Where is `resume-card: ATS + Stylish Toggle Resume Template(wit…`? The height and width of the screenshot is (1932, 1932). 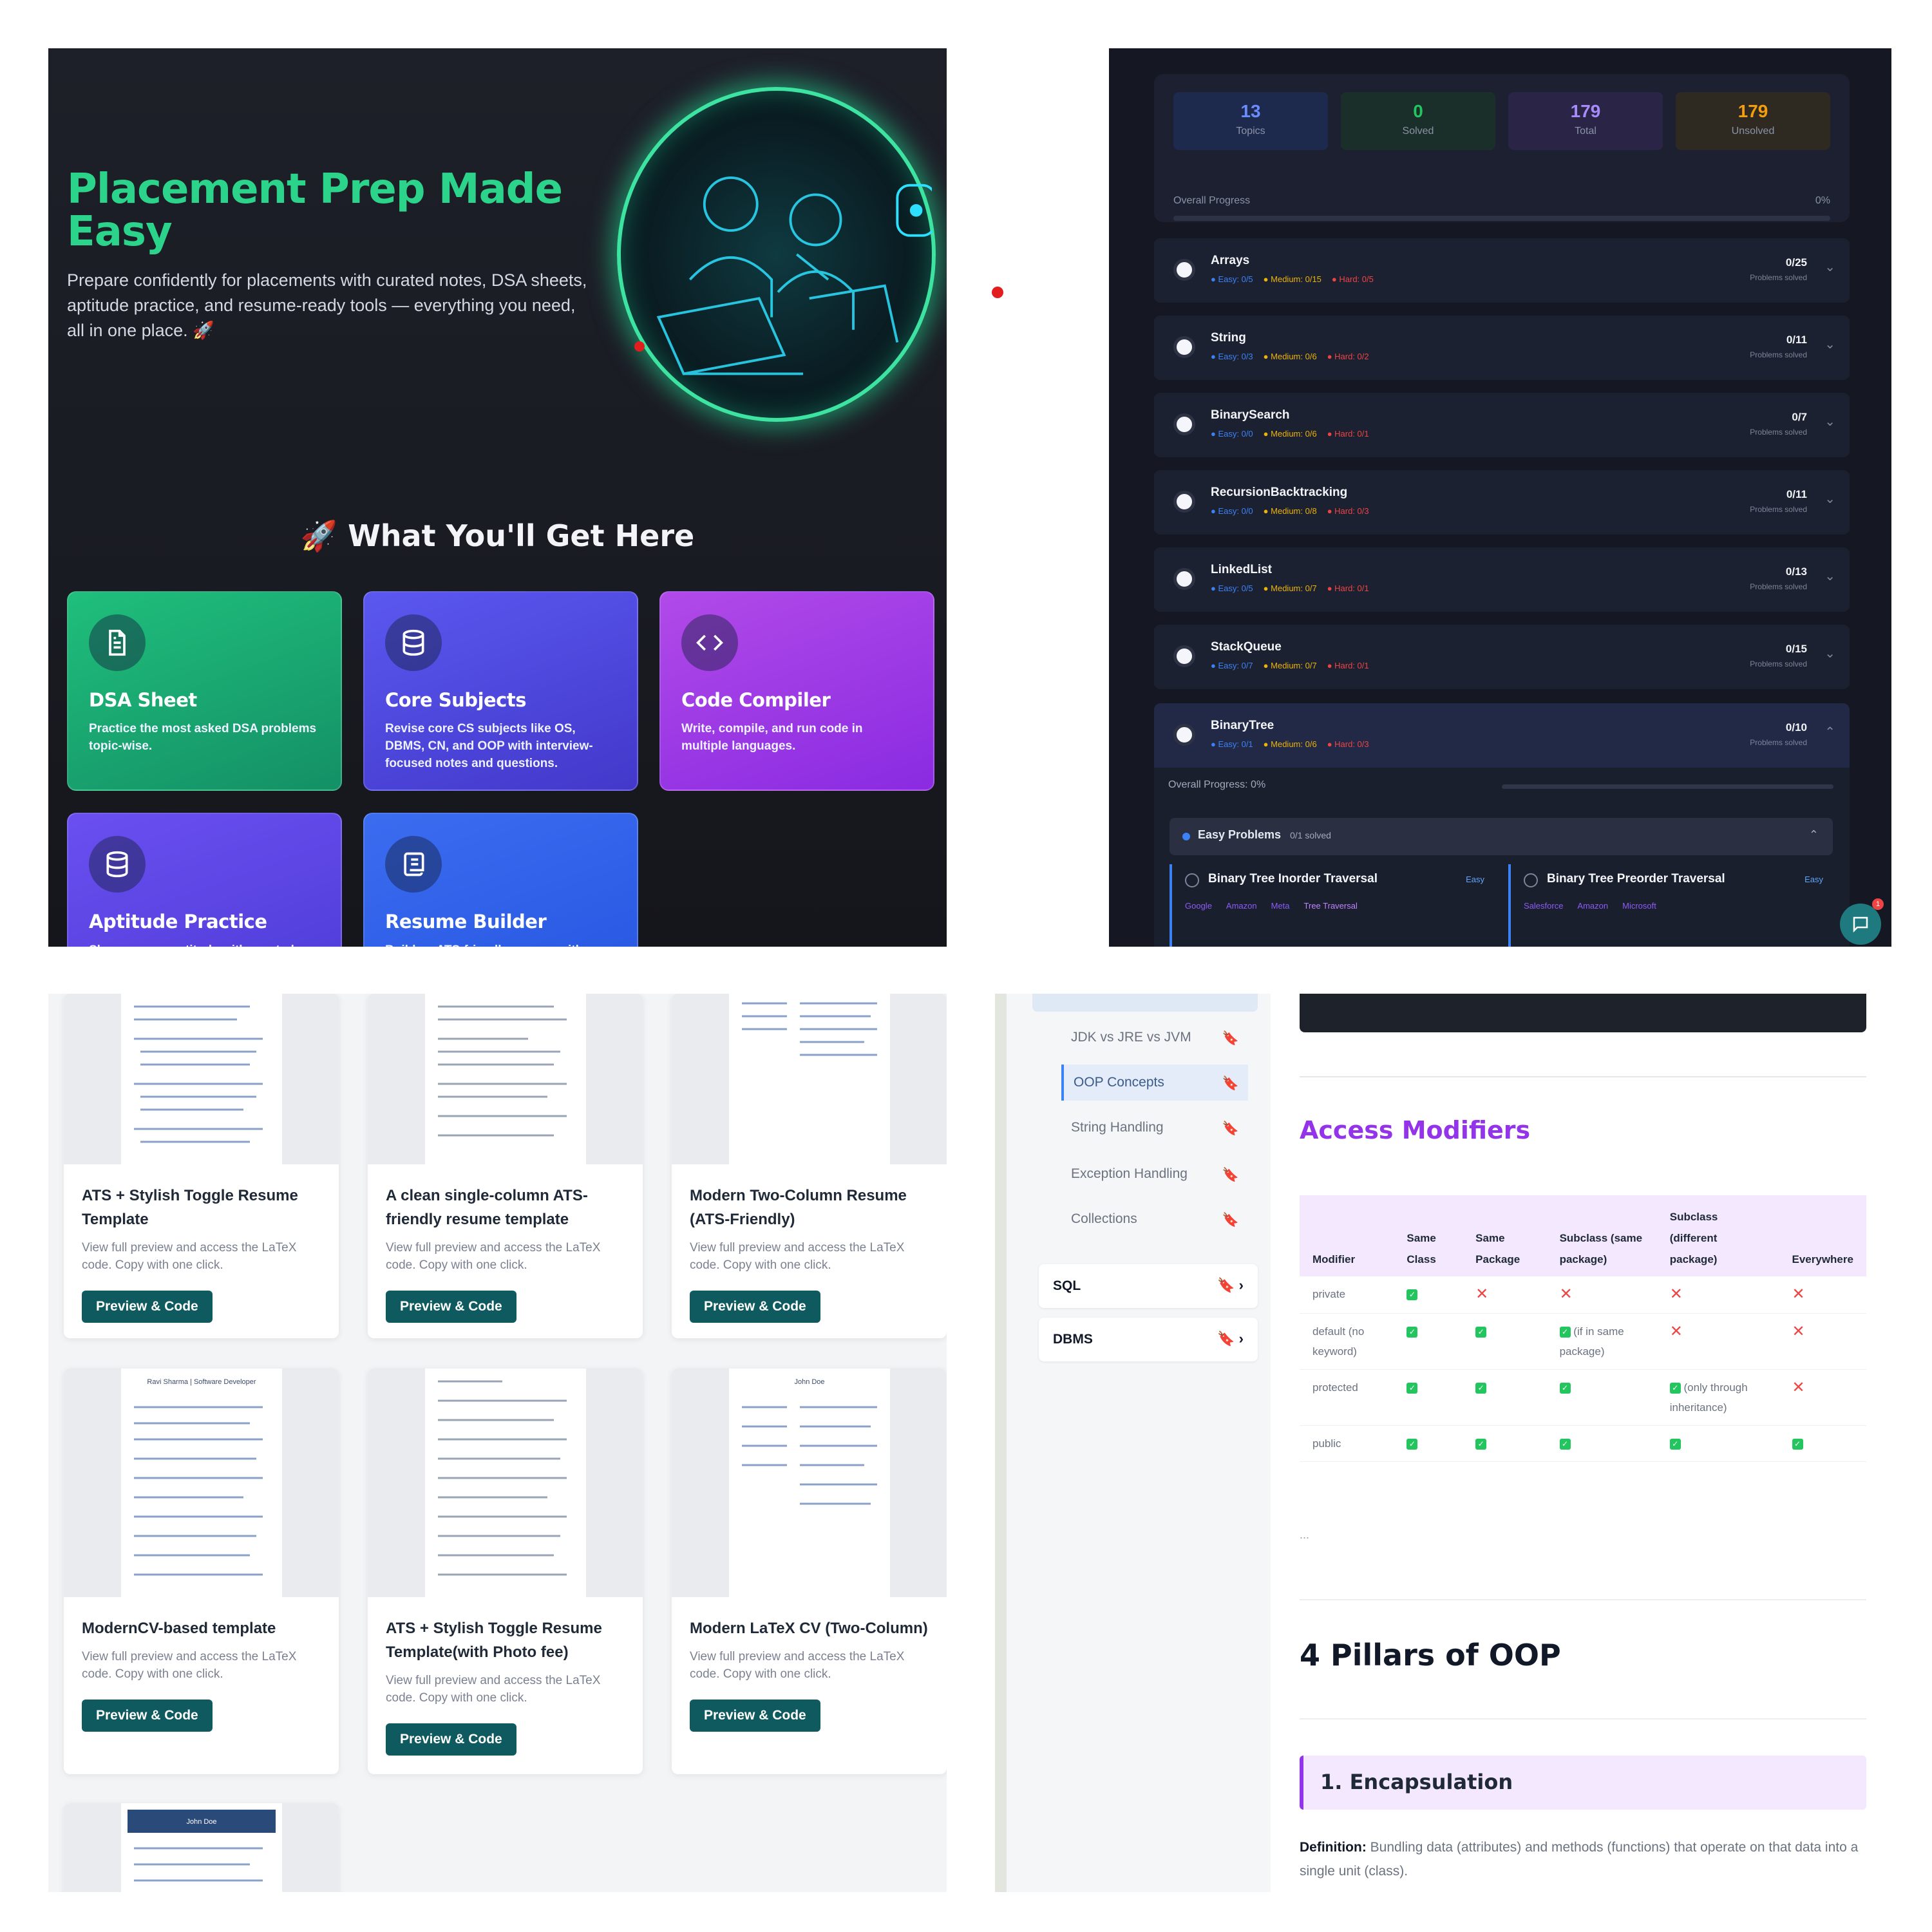 resume-card: ATS + Stylish Toggle Resume Template(wit… is located at coordinates (506, 1571).